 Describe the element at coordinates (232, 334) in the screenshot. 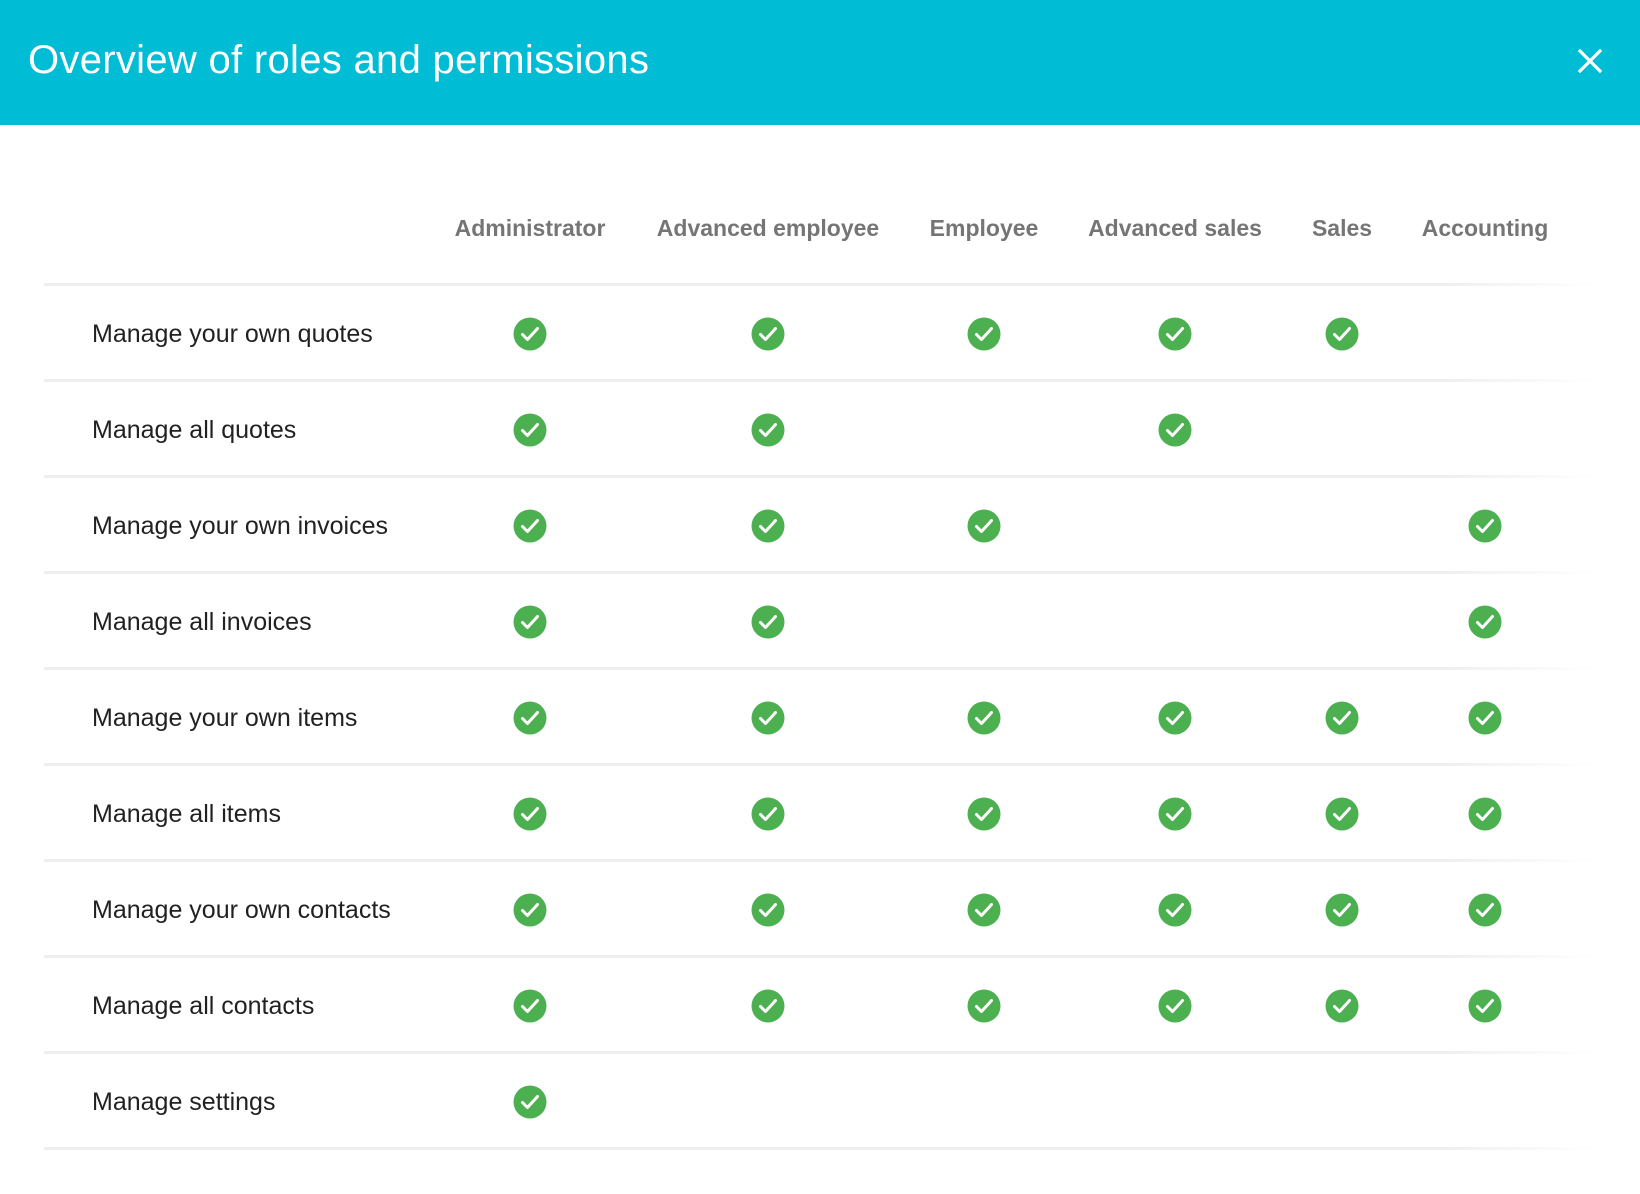

I see `permission-label: Manage your own quotes` at that location.